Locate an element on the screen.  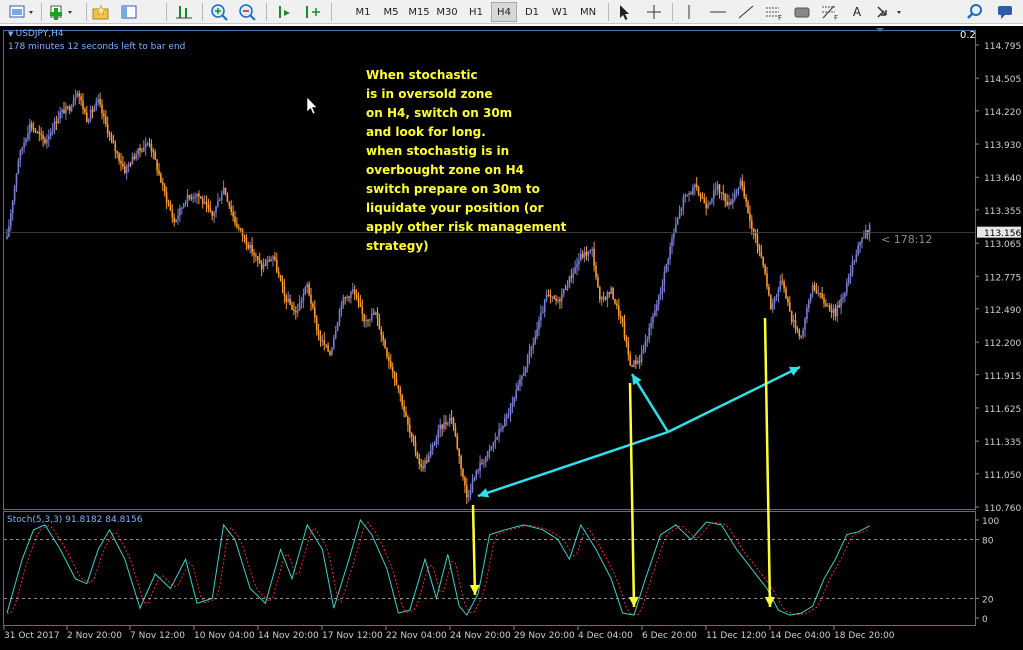
cyan-arrow-left is located at coordinates (573, 464).